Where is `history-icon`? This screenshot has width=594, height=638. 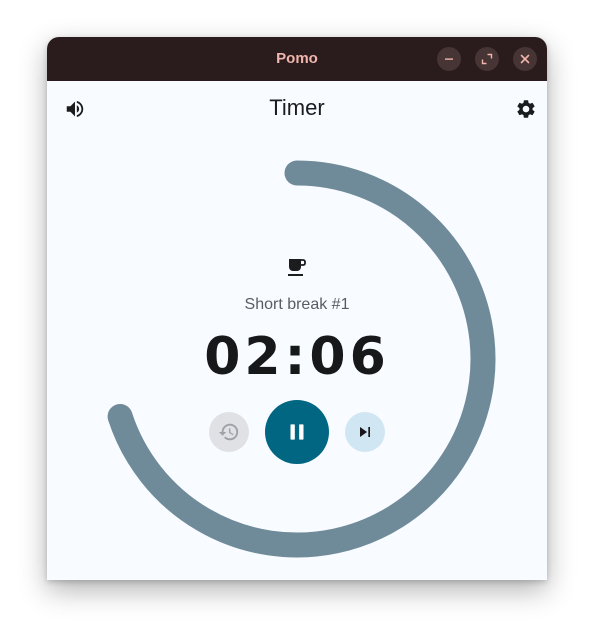 history-icon is located at coordinates (228, 432).